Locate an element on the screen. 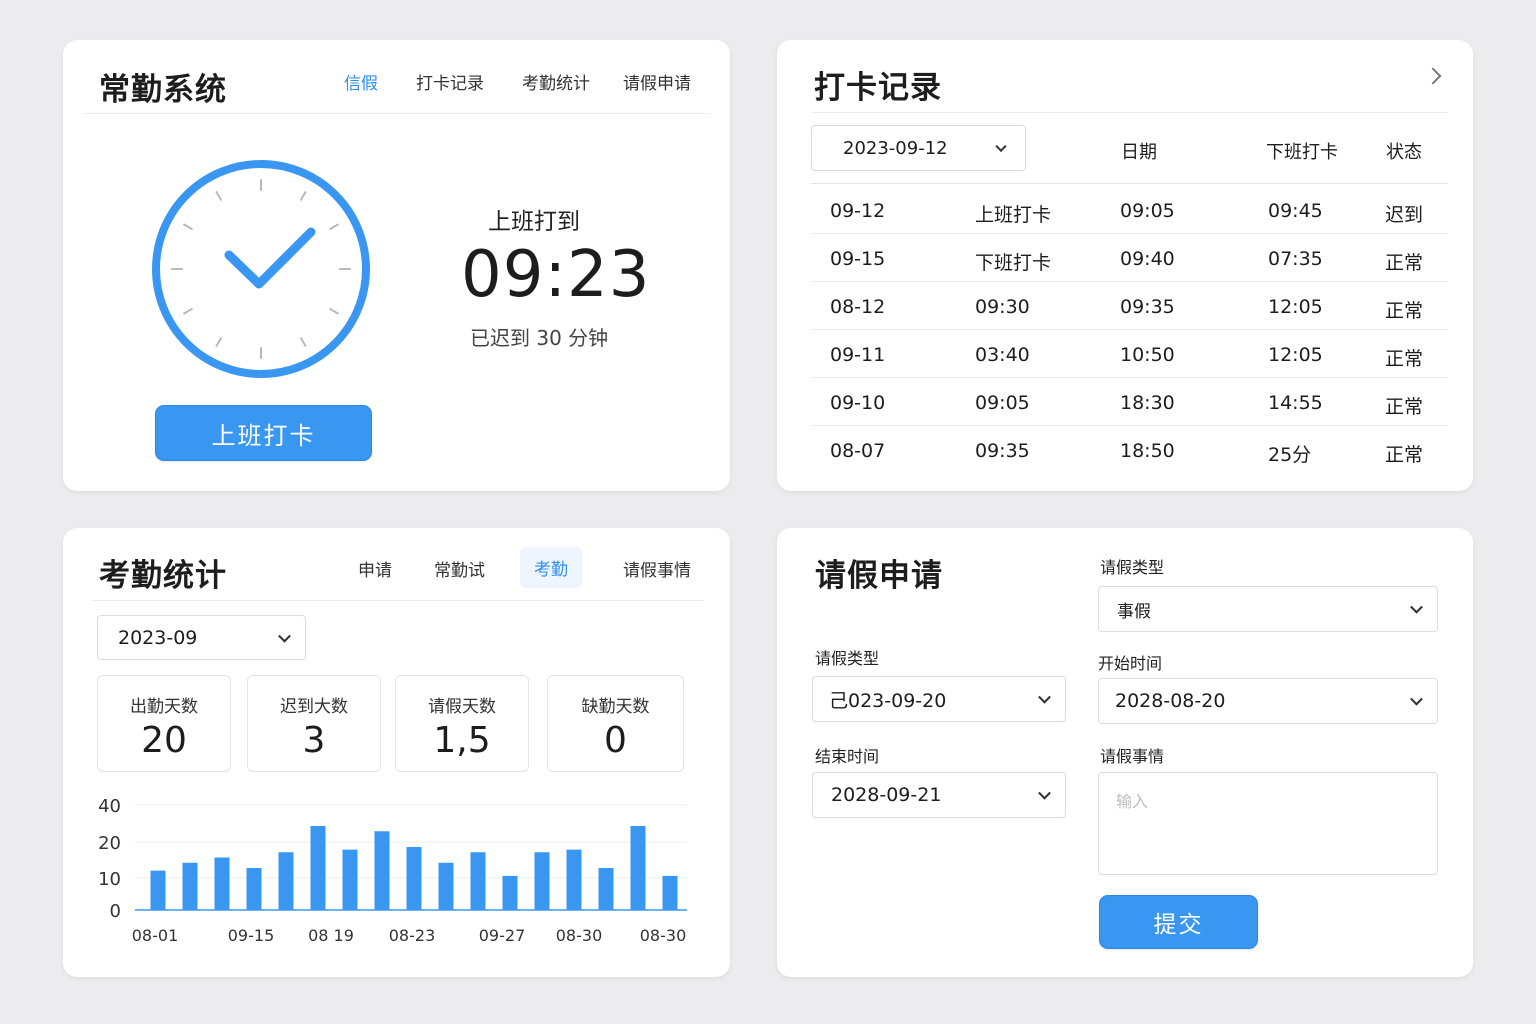  col-header-status: 状态 is located at coordinates (1404, 152).